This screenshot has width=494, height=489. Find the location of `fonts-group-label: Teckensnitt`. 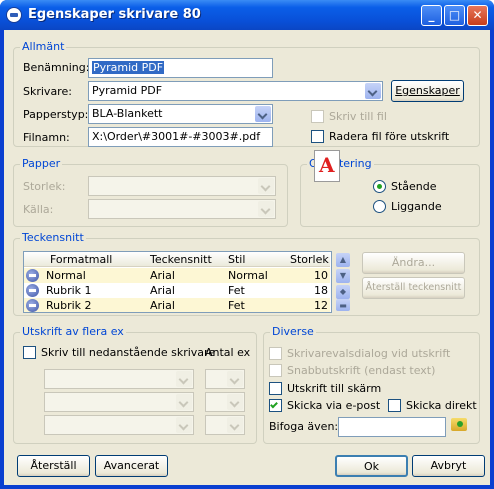

fonts-group-label: Teckensnitt is located at coordinates (53, 237).